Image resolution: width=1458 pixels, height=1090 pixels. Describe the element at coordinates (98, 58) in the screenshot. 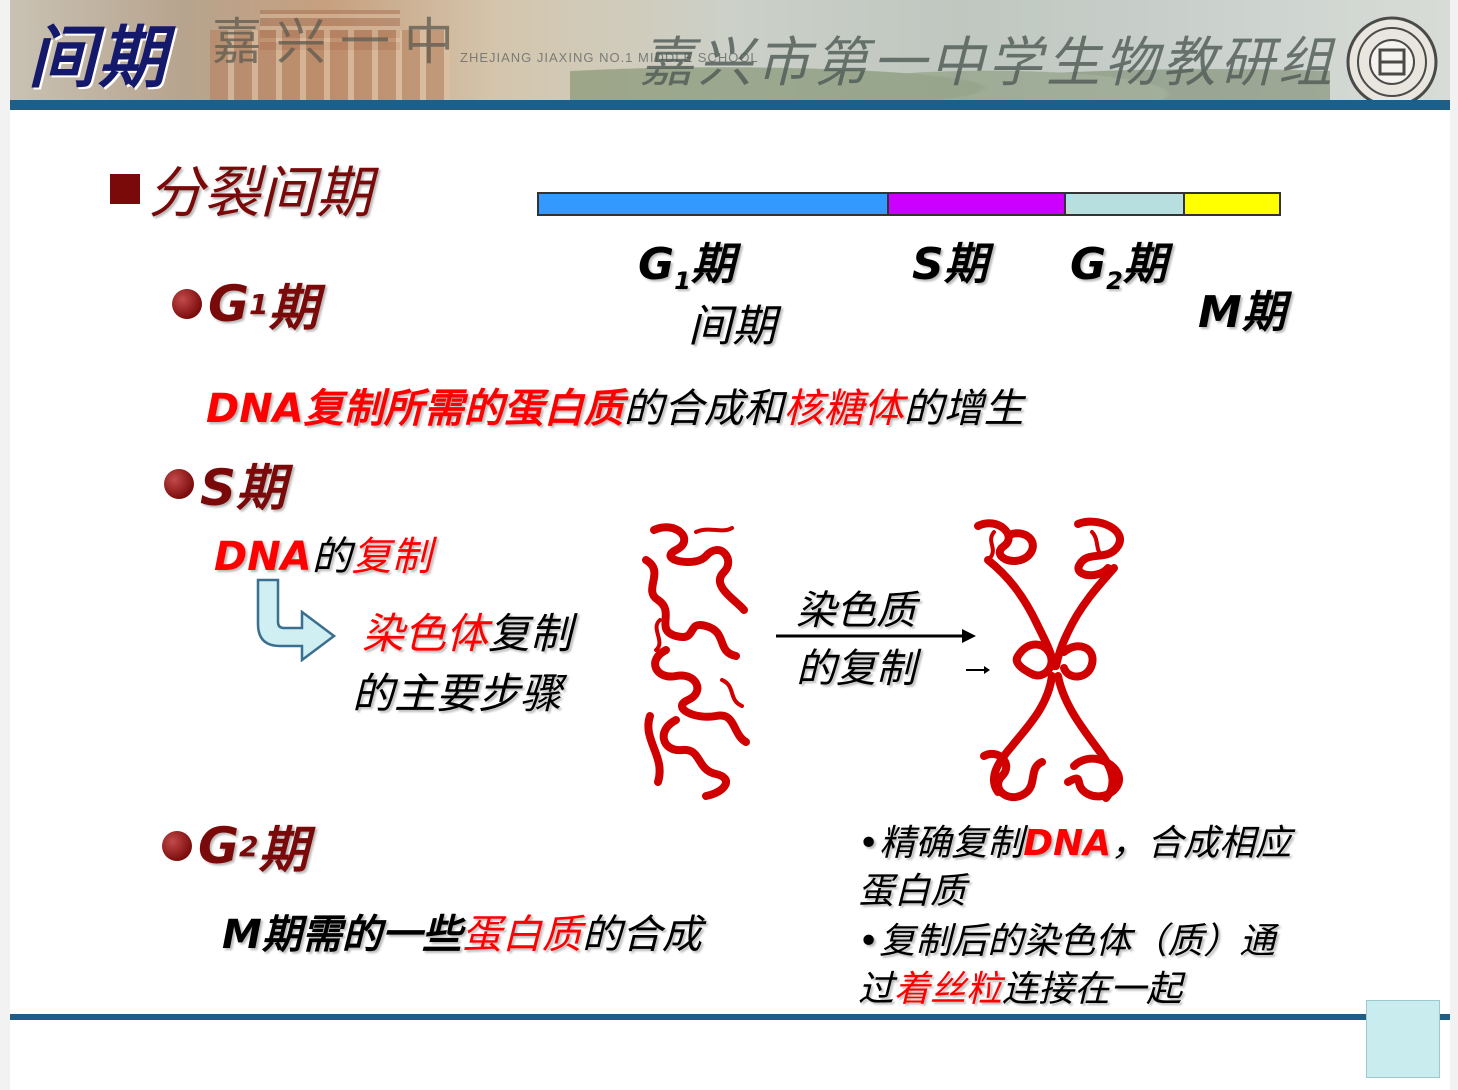

I see `page-title: 间期` at that location.